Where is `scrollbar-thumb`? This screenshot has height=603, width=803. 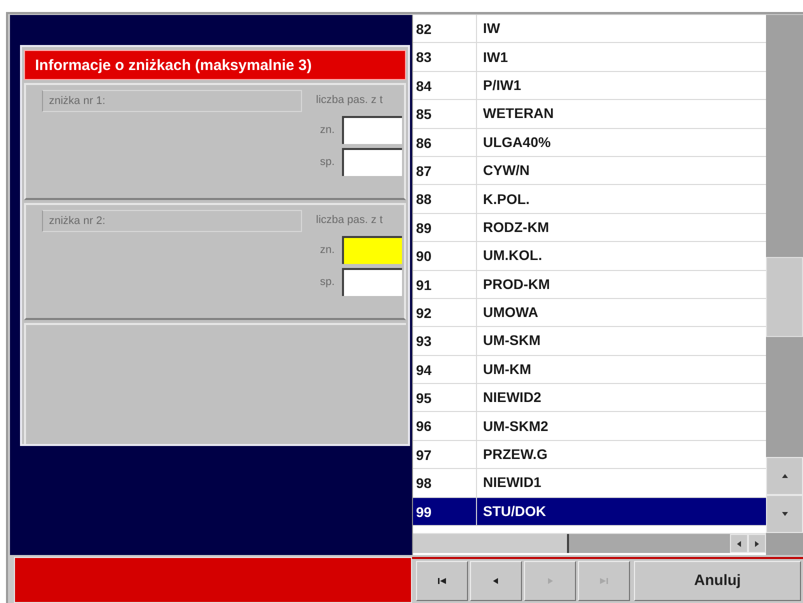 scrollbar-thumb is located at coordinates (491, 544).